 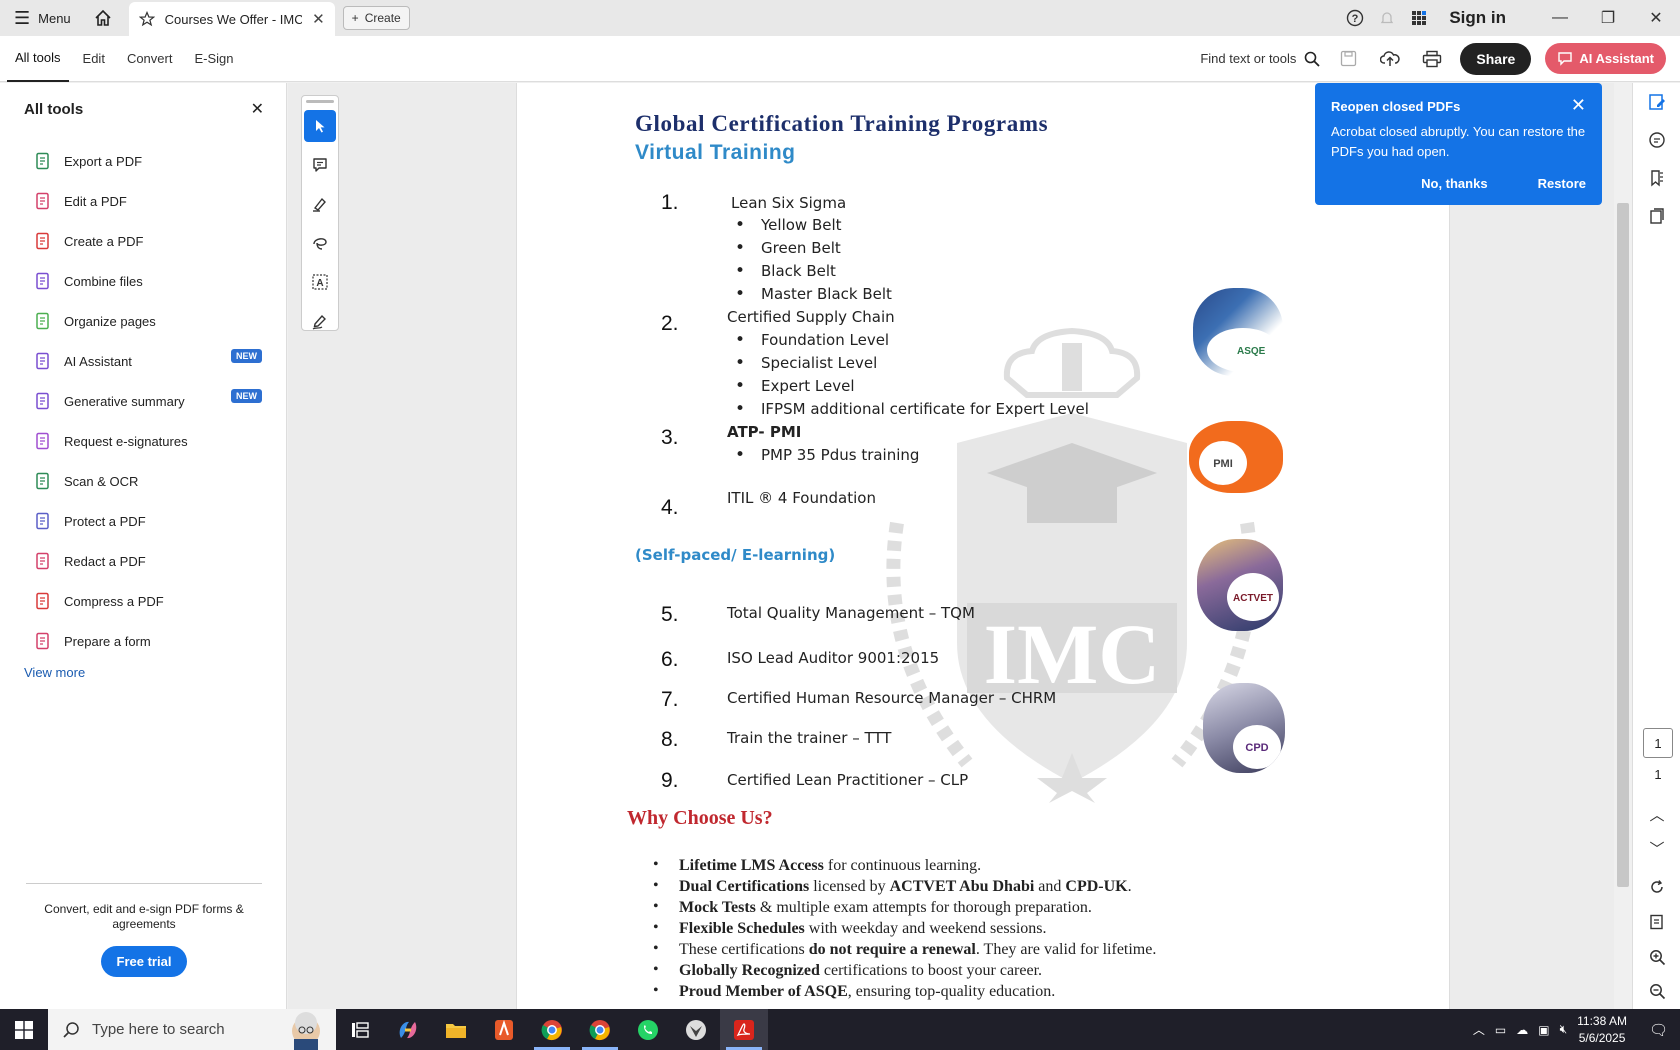 I want to click on drag-handle, so click(x=320, y=101).